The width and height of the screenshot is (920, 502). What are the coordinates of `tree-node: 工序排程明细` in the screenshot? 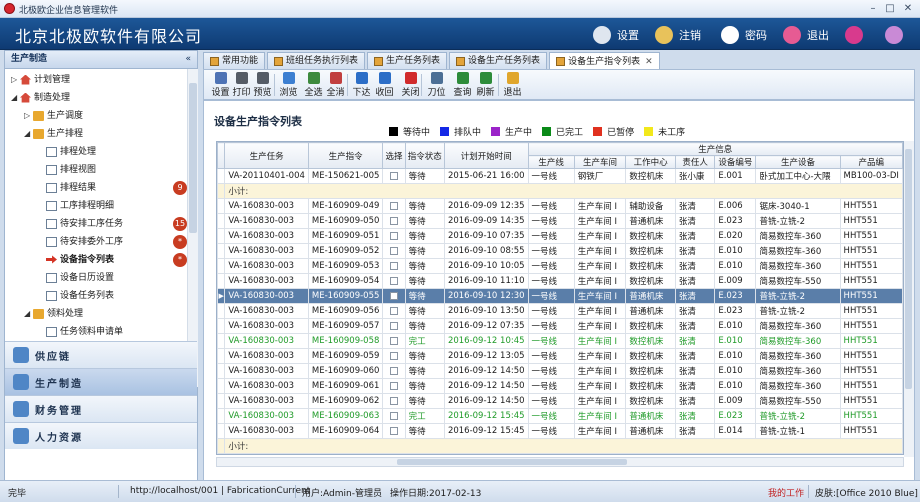 It's located at (75, 206).